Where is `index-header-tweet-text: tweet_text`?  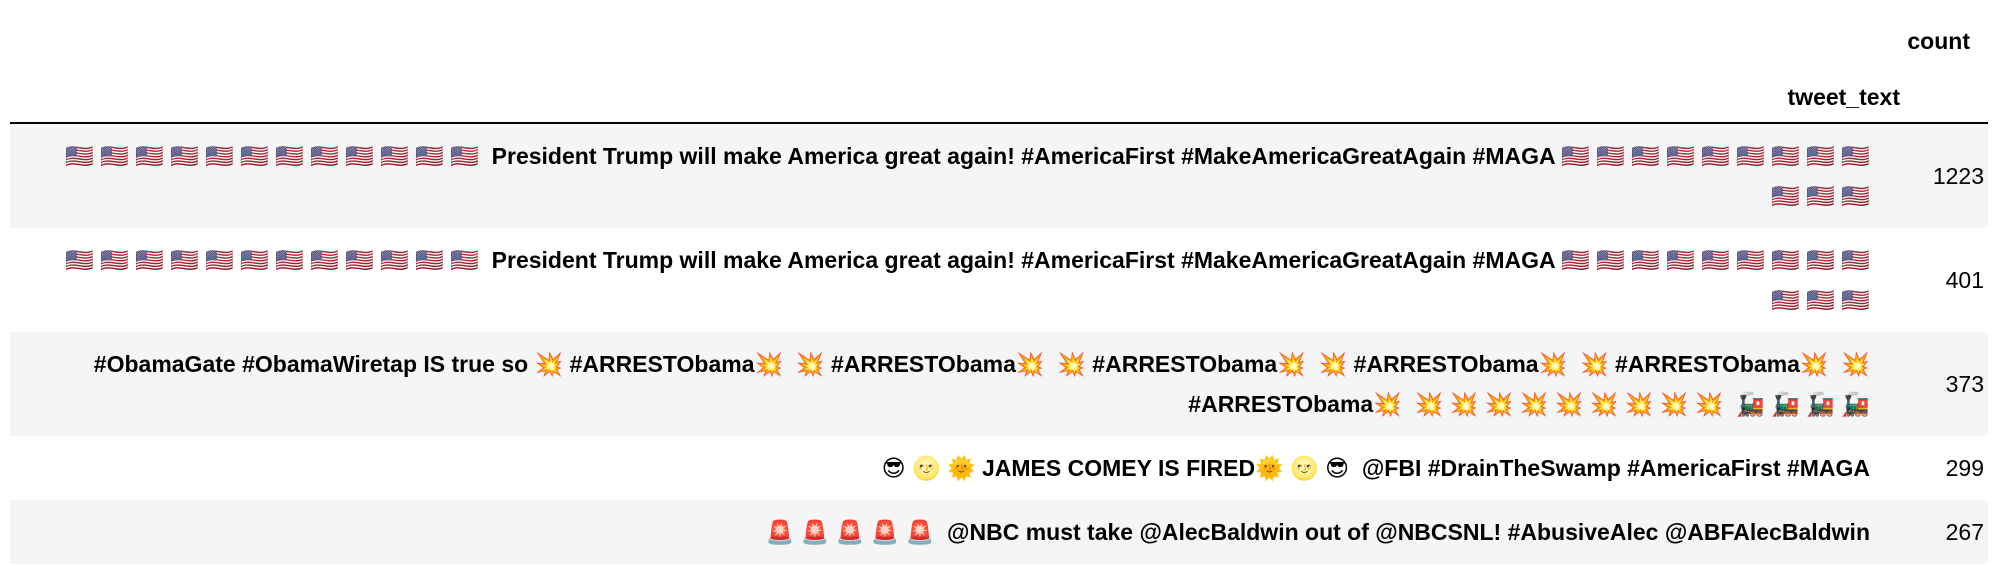 index-header-tweet-text: tweet_text is located at coordinates (1843, 97).